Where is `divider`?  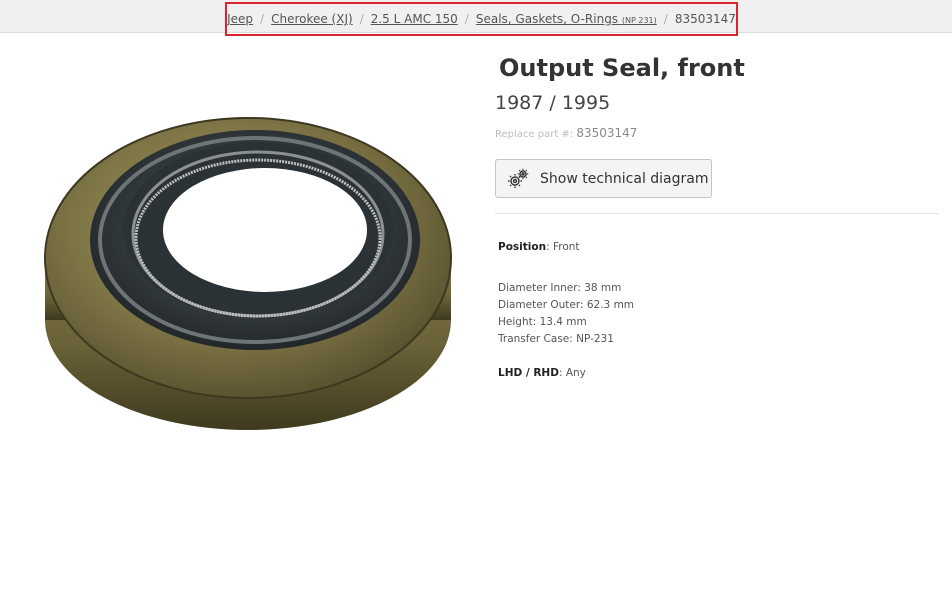 divider is located at coordinates (716, 213).